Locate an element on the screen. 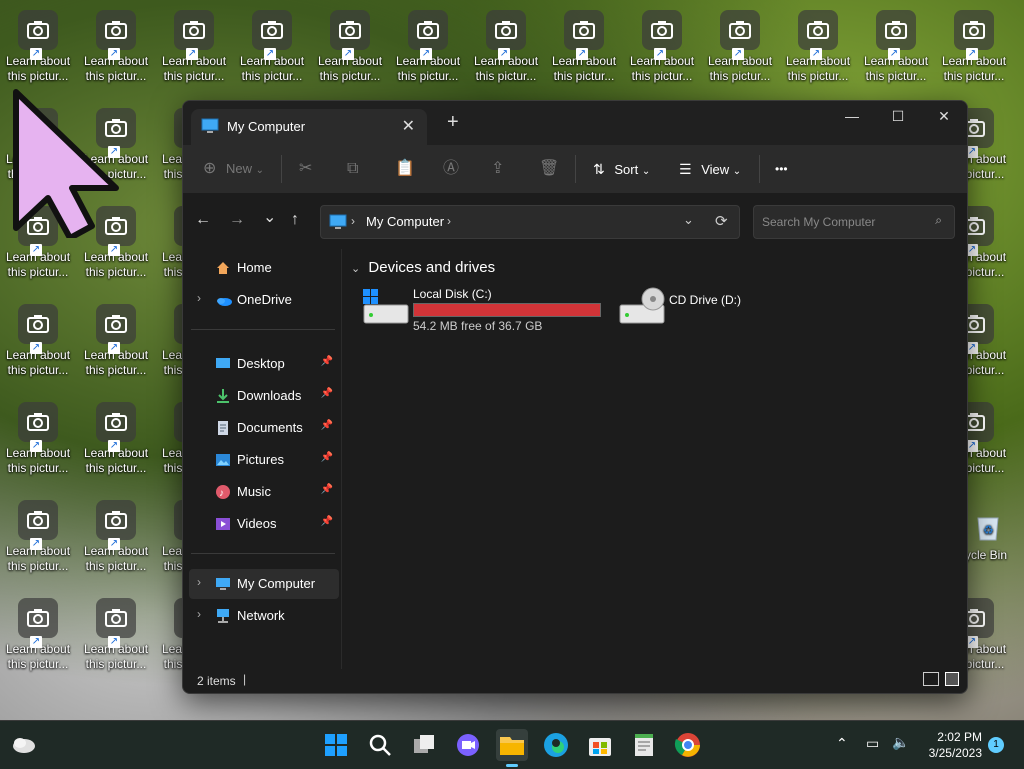  group-header-devices: ⌄ Devices and drives is located at coordinates (423, 267).